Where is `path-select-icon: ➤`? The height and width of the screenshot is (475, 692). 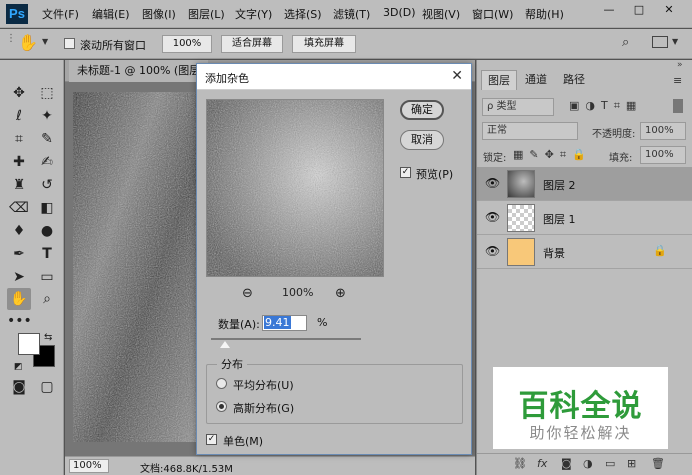
path-select-icon: ➤ is located at coordinates (19, 277).